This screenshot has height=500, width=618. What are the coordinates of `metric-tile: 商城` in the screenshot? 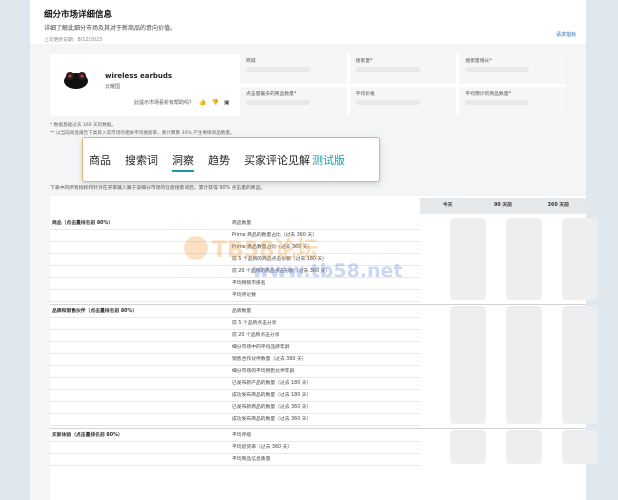 It's located at (293, 69).